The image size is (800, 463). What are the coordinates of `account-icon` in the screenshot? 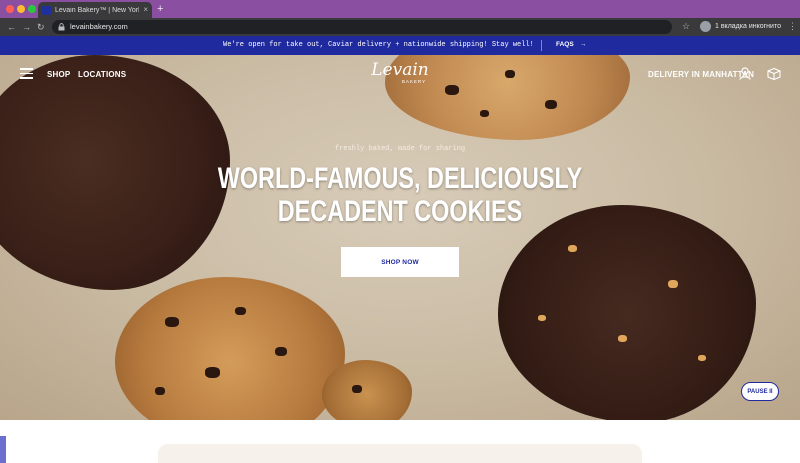 It's located at (745, 73).